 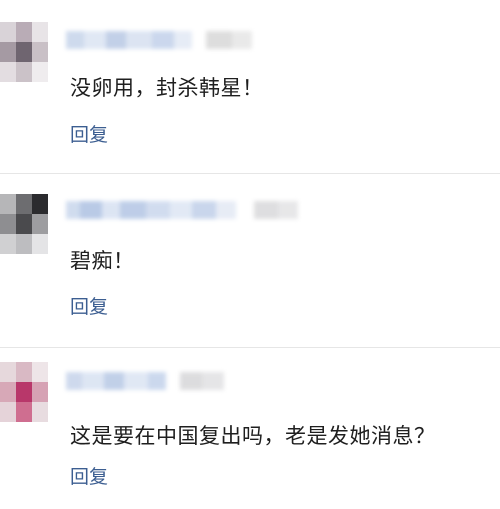 What do you see at coordinates (253, 436) in the screenshot?
I see `comment-text: 这是要在中国复出吗，老是发她消息？` at bounding box center [253, 436].